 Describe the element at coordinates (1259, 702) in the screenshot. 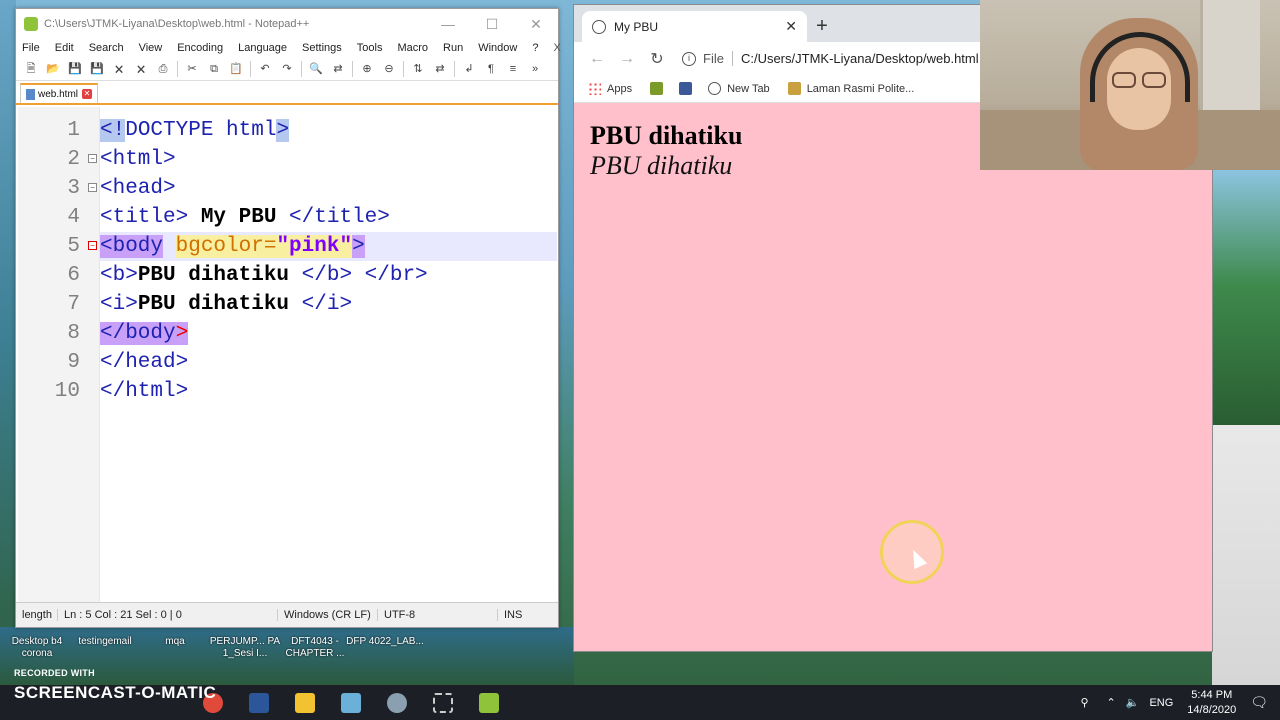

I see `notification-icon: 🗨` at that location.